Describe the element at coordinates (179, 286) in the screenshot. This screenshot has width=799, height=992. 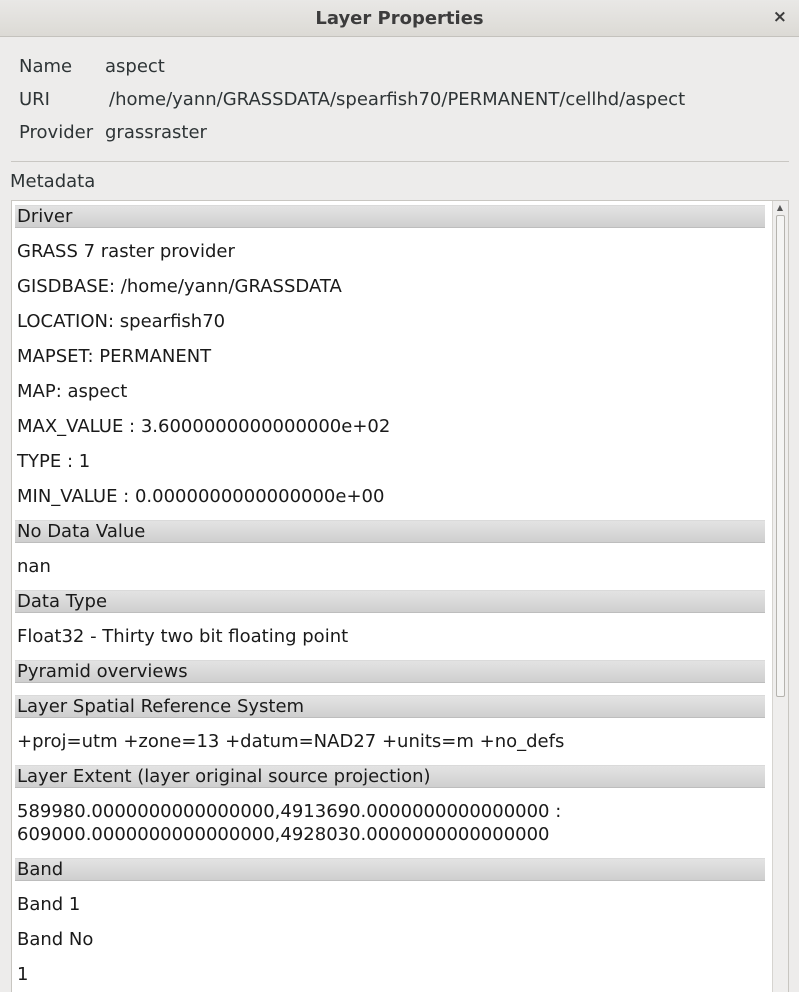
I see `metadata-value: GISDBASE: /home/yann/GRASSDATA` at that location.